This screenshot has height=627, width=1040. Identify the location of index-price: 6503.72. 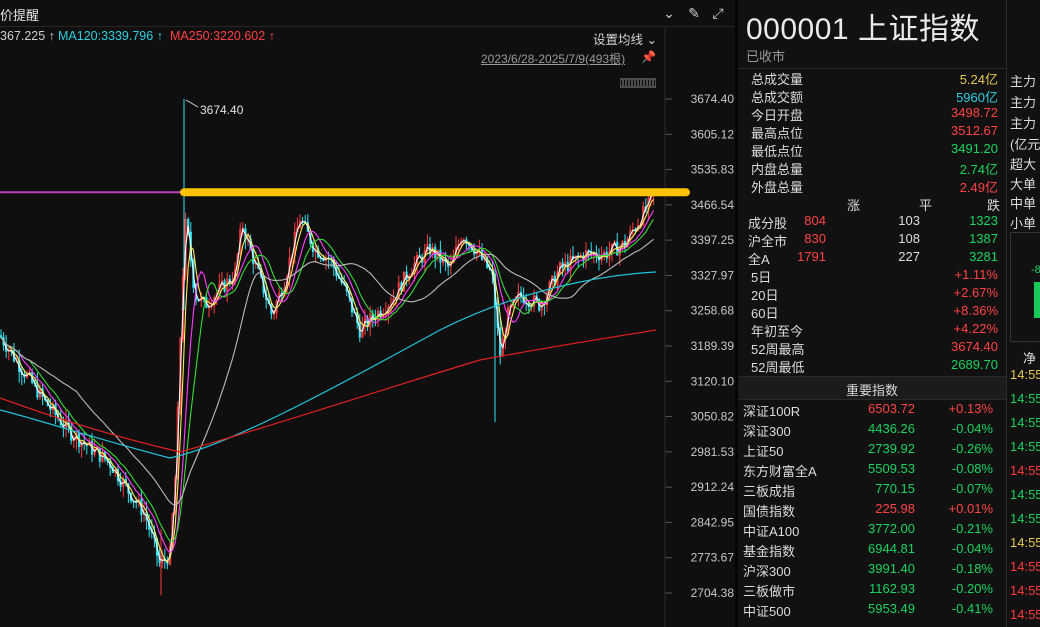
(891, 408).